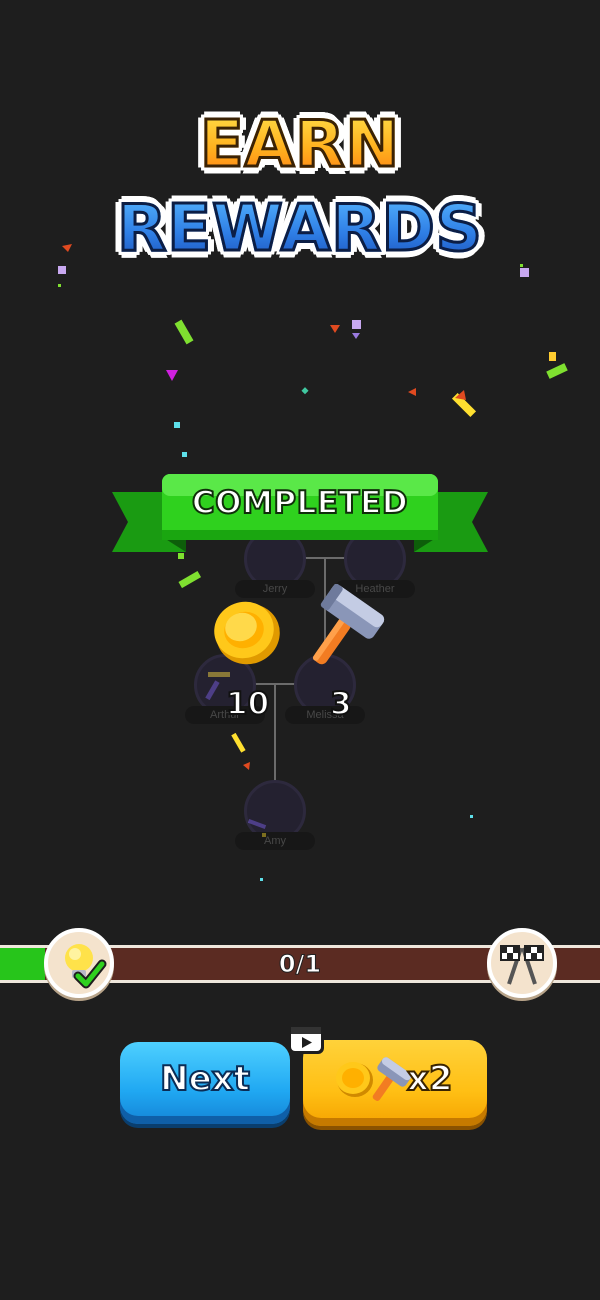 This screenshot has height=1300, width=600. I want to click on checkered-flags-icon, so click(522, 963).